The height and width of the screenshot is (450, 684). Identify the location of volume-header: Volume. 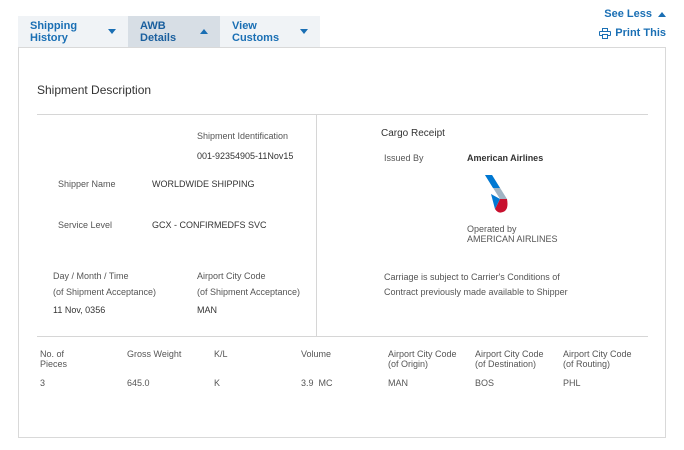
(316, 354).